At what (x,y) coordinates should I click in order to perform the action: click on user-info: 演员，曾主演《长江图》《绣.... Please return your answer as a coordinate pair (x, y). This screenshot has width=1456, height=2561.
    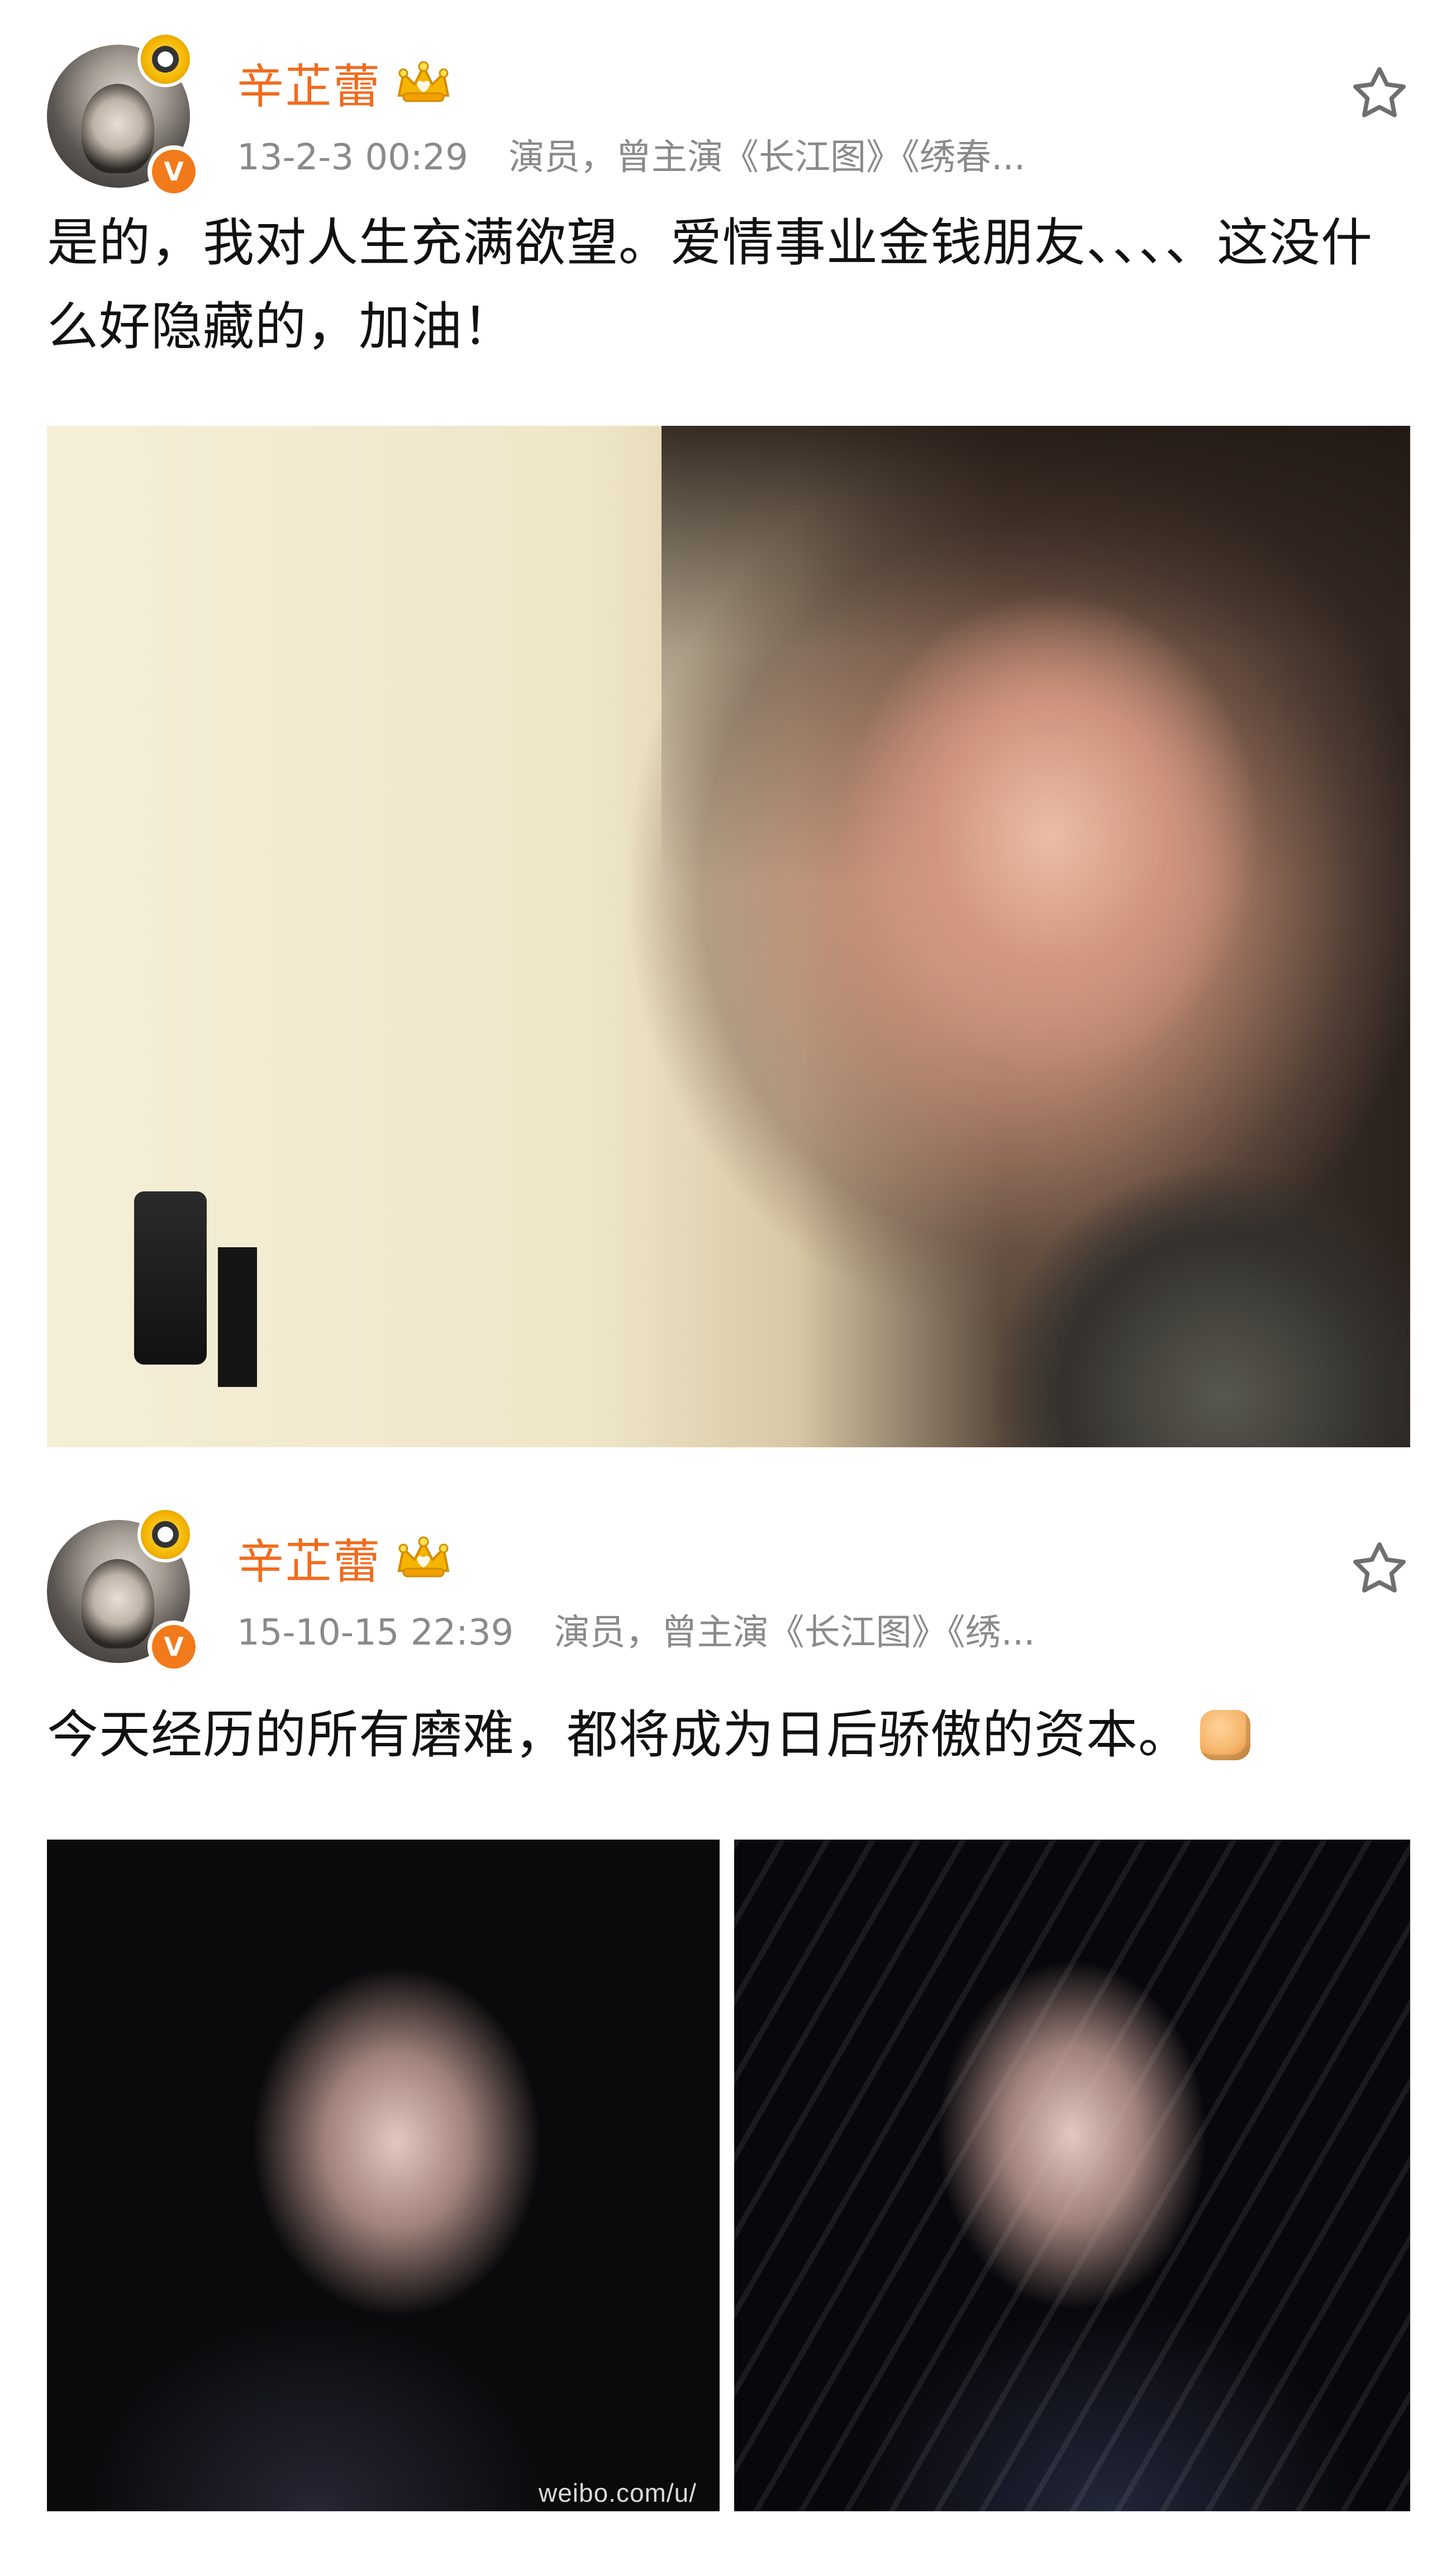
    Looking at the image, I should click on (794, 1633).